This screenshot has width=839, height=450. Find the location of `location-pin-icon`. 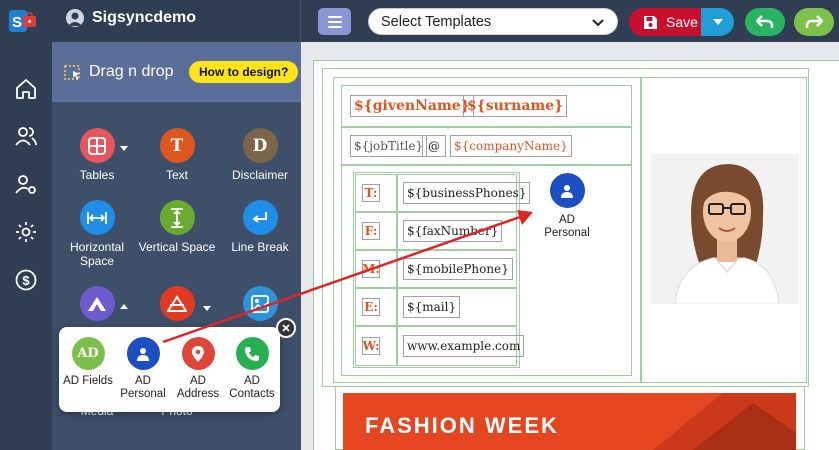

location-pin-icon is located at coordinates (198, 353).